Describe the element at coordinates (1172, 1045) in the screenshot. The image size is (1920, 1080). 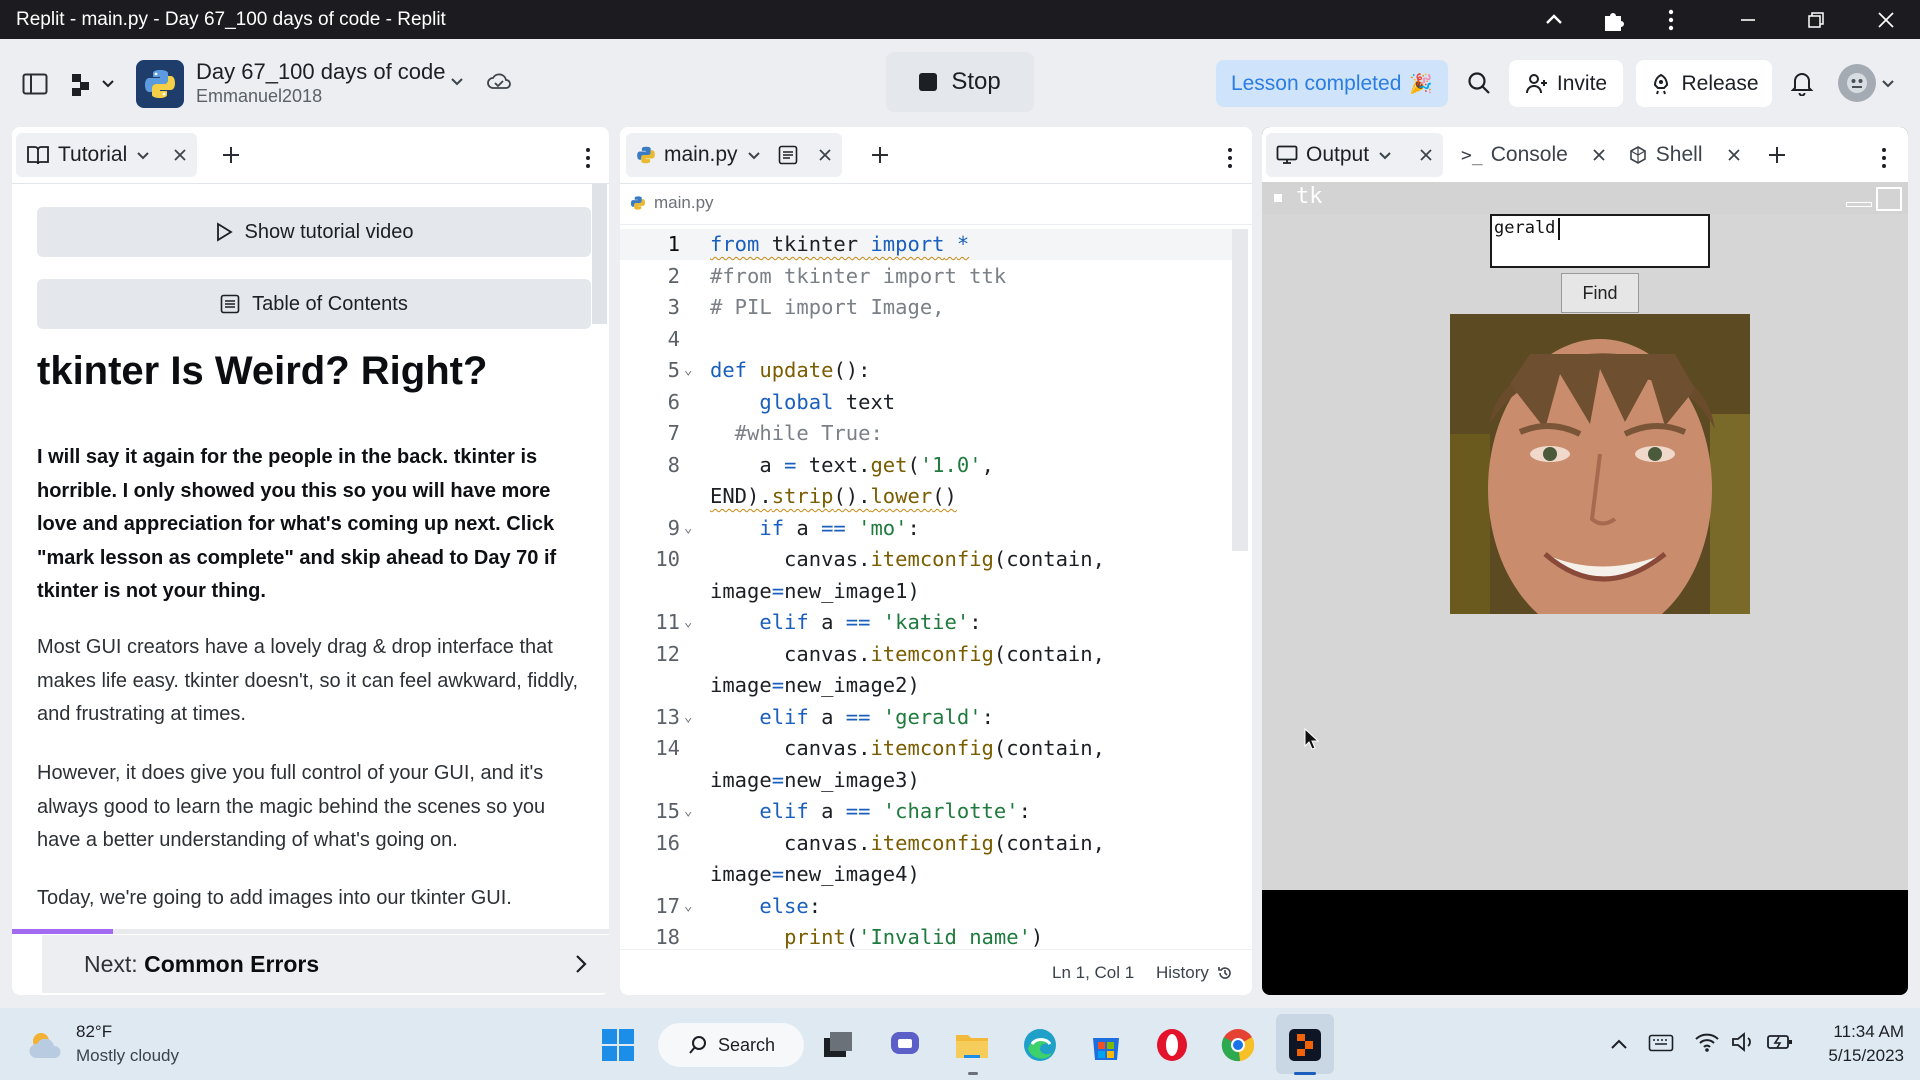
I see `opera-browser-icon` at that location.